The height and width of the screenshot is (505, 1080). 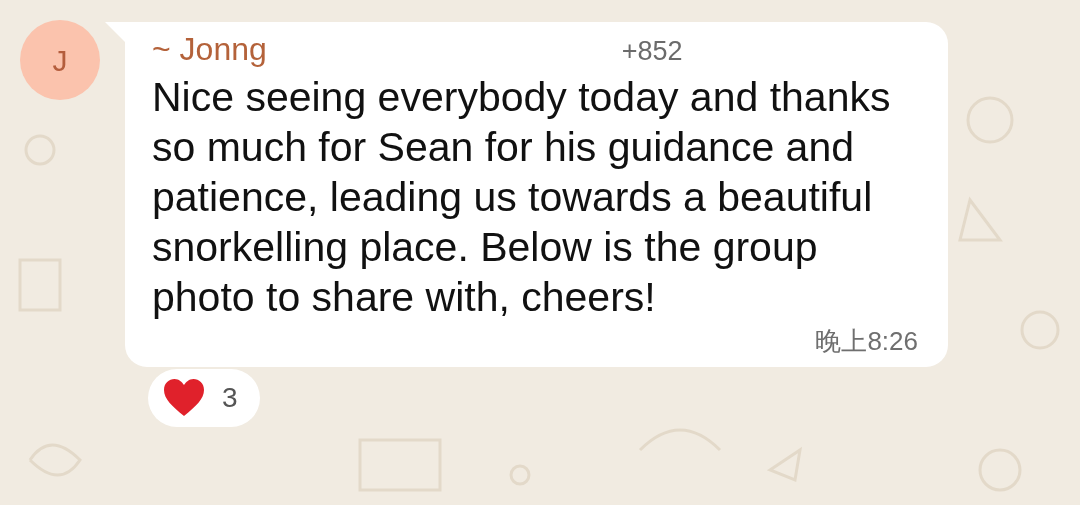 What do you see at coordinates (60, 60) in the screenshot?
I see `avatar: J` at bounding box center [60, 60].